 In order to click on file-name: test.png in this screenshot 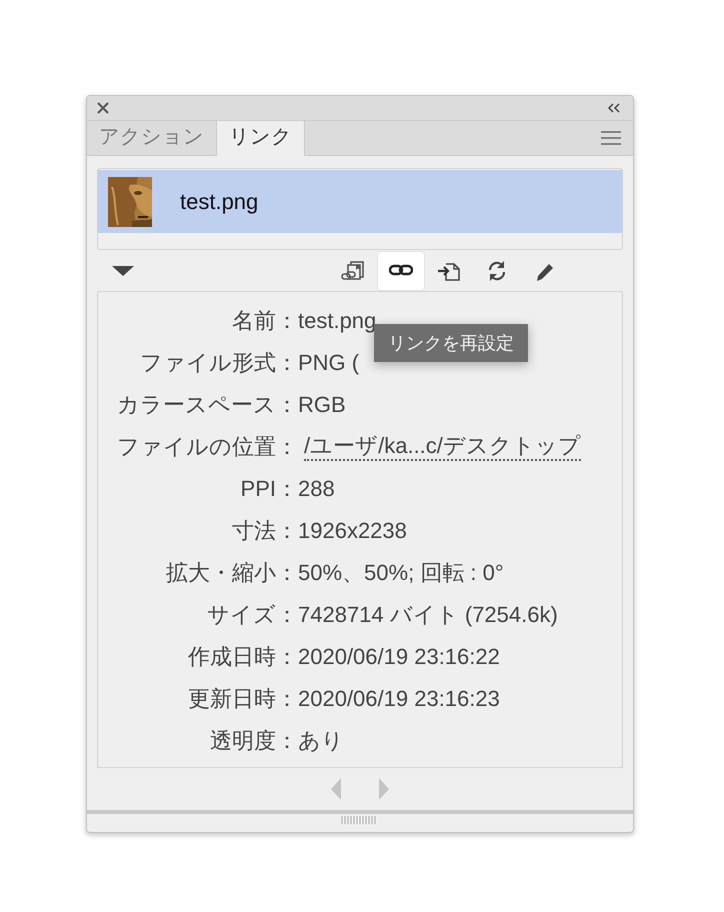, I will do `click(219, 201)`.